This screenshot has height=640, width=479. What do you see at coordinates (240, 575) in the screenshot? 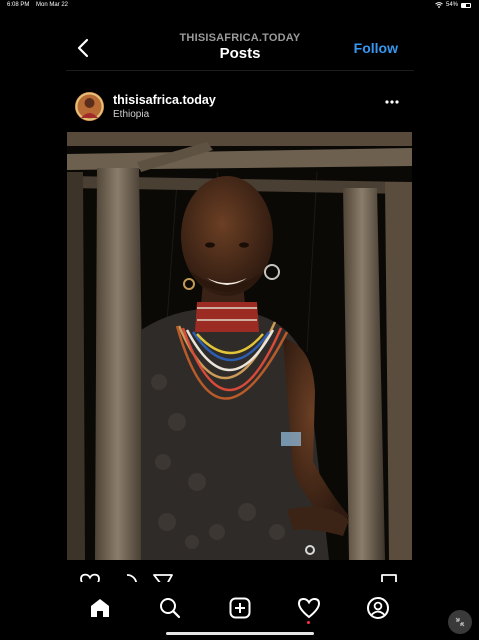
I see `post-actions` at bounding box center [240, 575].